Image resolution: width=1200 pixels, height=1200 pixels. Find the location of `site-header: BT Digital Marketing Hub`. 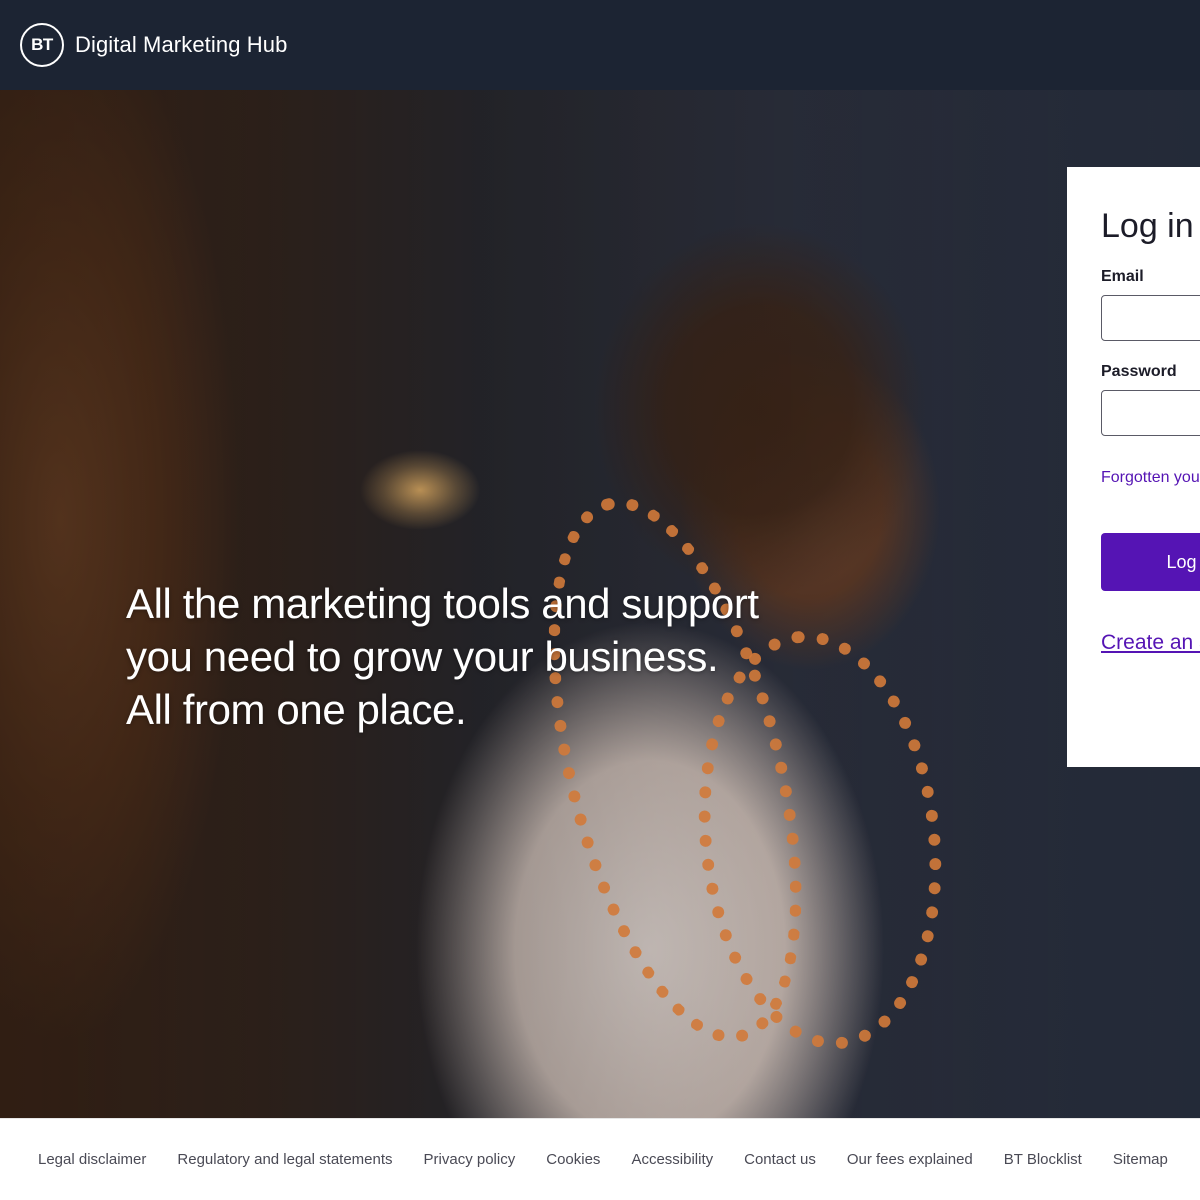

site-header: BT Digital Marketing Hub is located at coordinates (600, 45).